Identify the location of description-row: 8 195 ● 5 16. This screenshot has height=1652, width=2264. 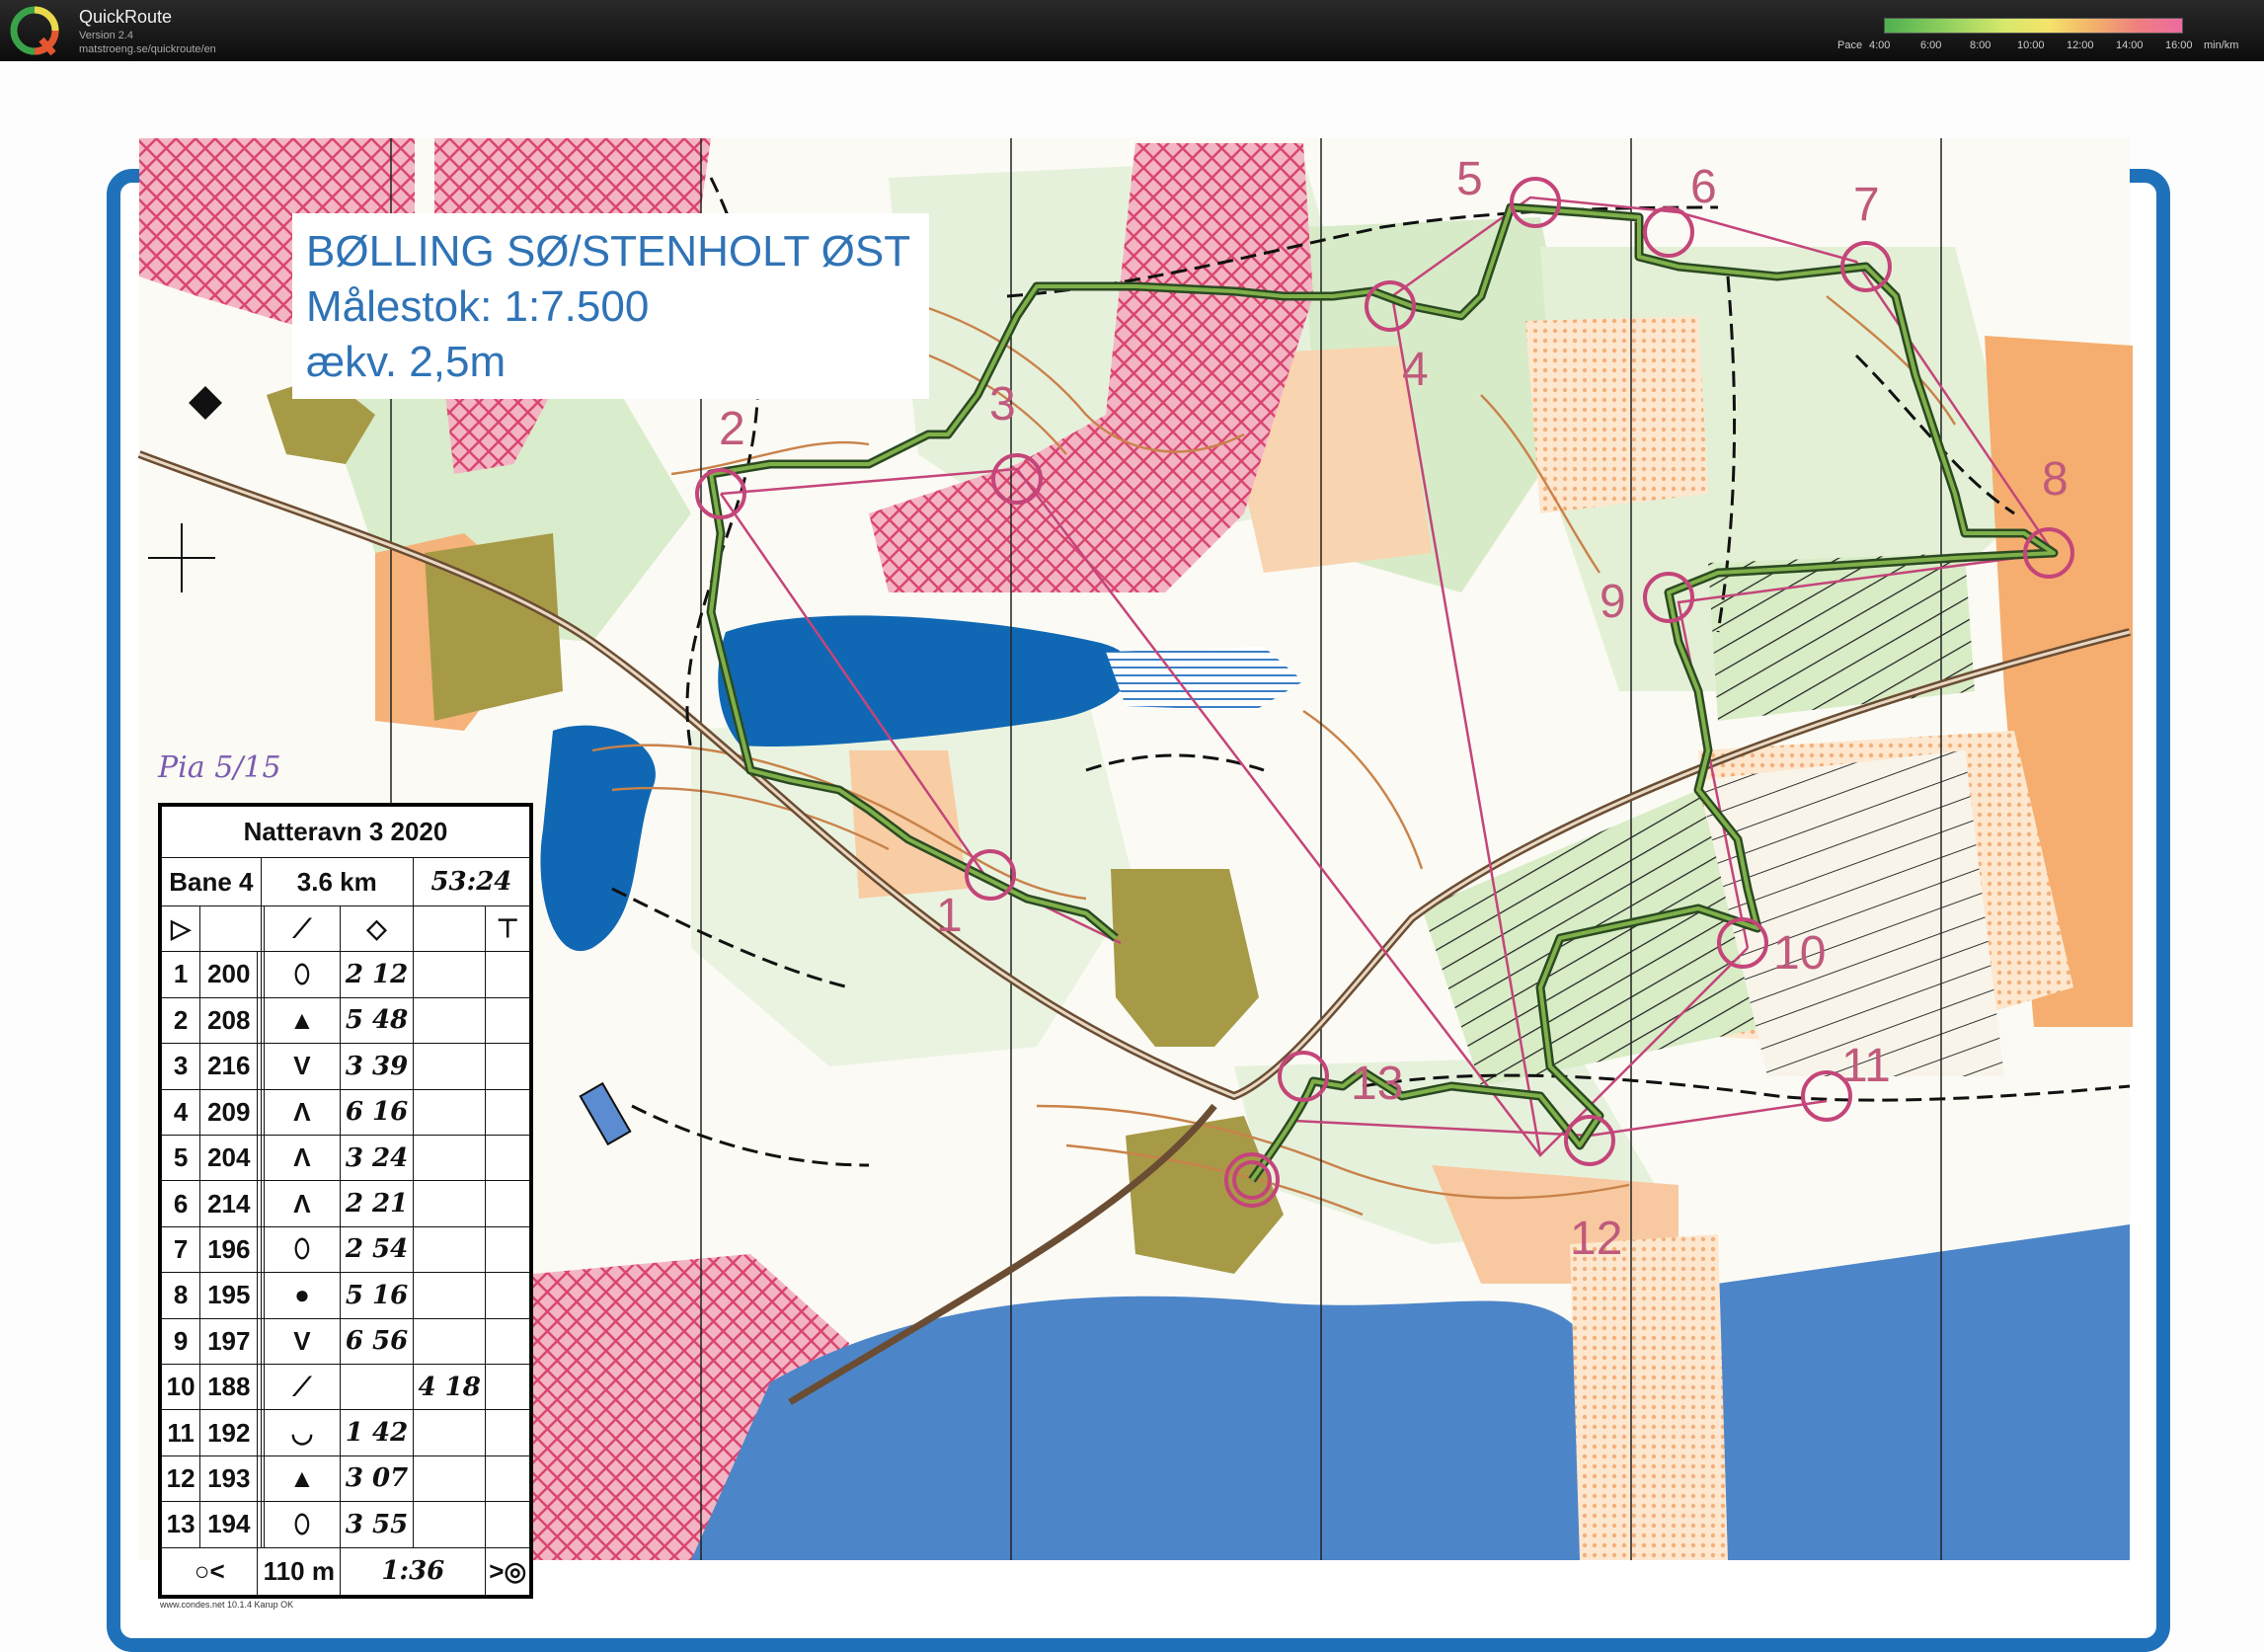
(345, 1295).